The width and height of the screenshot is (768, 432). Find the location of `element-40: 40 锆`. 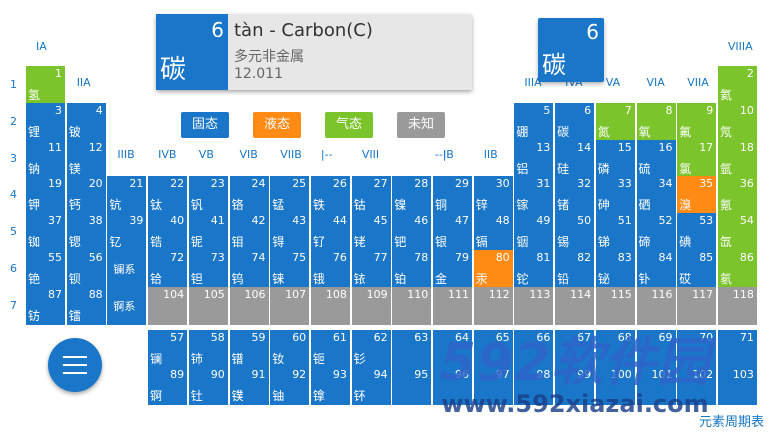

element-40: 40 锆 is located at coordinates (168, 232).